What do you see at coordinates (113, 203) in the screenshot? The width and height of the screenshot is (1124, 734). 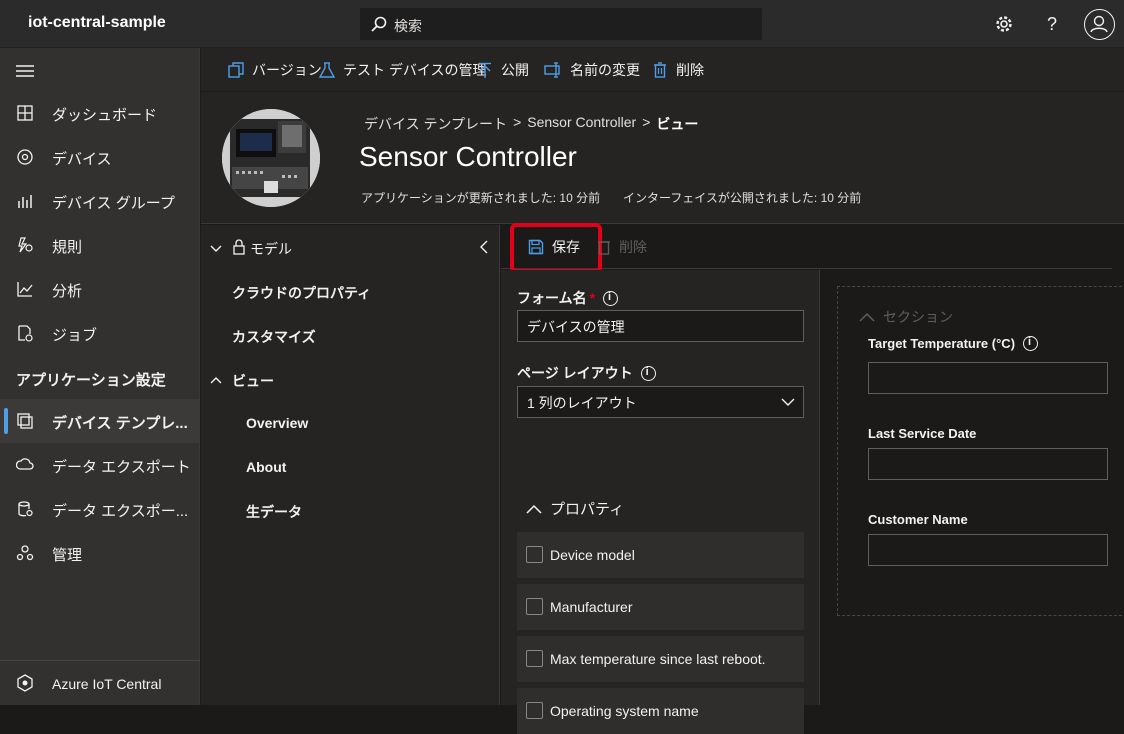 I see `sidebar-item-label: デバイス グループ` at bounding box center [113, 203].